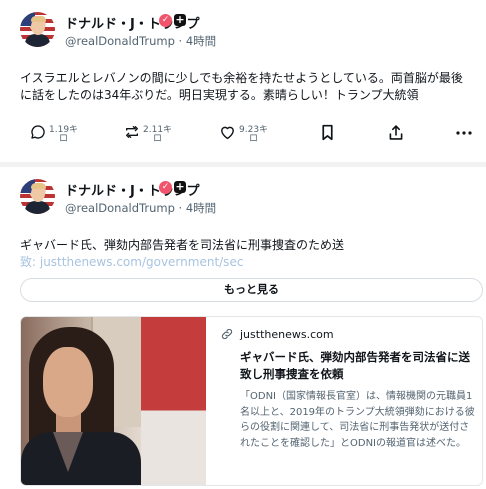  Describe the element at coordinates (68, 382) in the screenshot. I see `face-graphic` at that location.